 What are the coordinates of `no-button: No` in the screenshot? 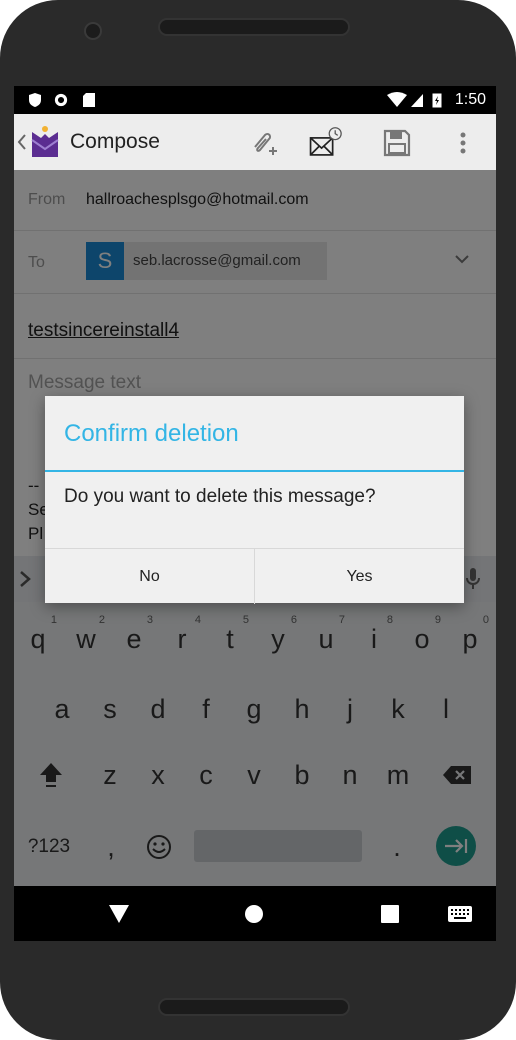 It's located at (150, 576).